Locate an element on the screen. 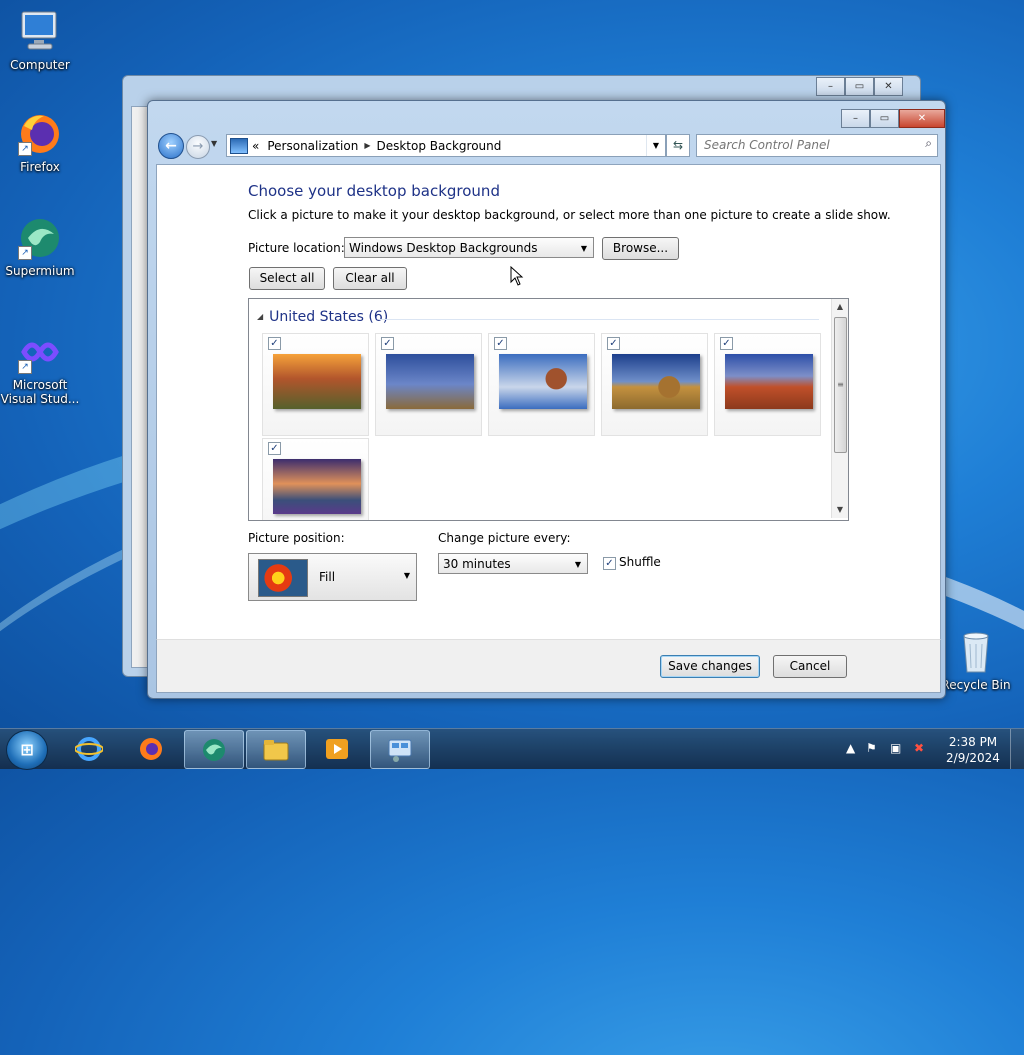 The image size is (1024, 1055). desktop-icon-recycle-bin: Recycle Bin is located at coordinates (976, 661).